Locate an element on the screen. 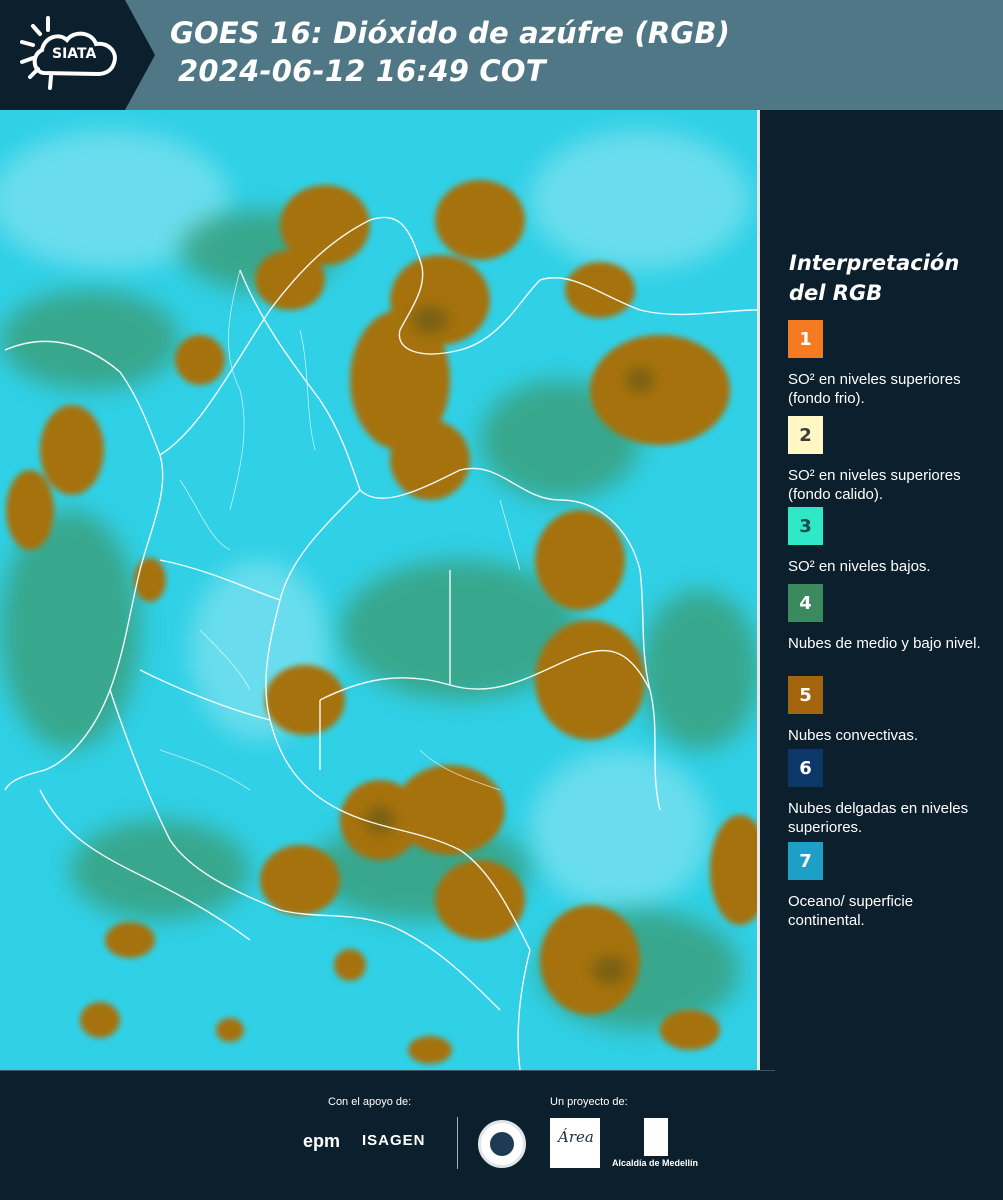 The image size is (1003, 1200). legend-swatch-7: 7 is located at coordinates (805, 861).